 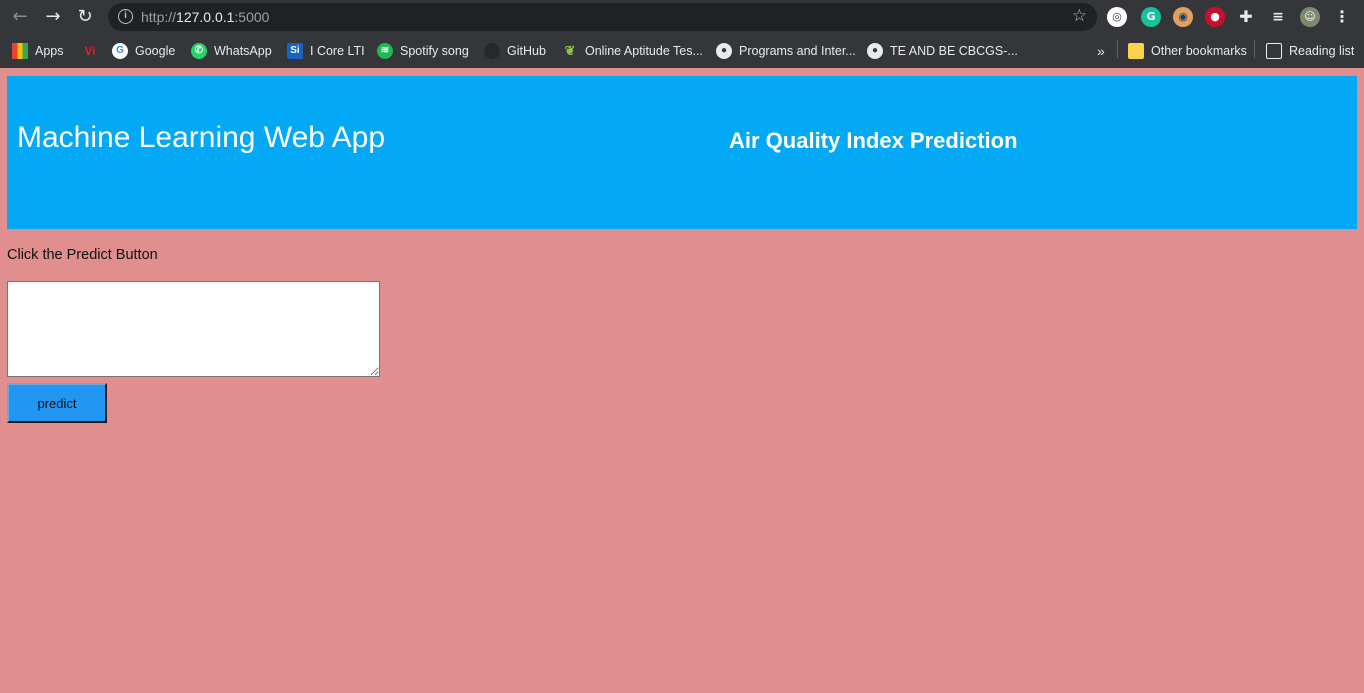 I want to click on bookmark-label: WhatsApp, so click(x=243, y=51).